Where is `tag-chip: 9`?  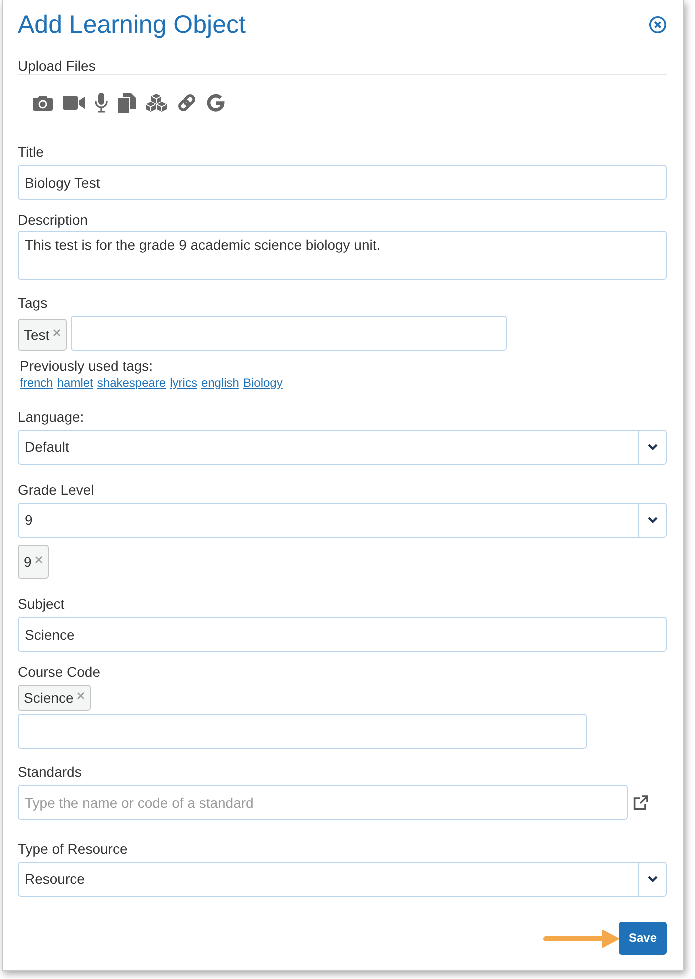
tag-chip: 9 is located at coordinates (33, 562).